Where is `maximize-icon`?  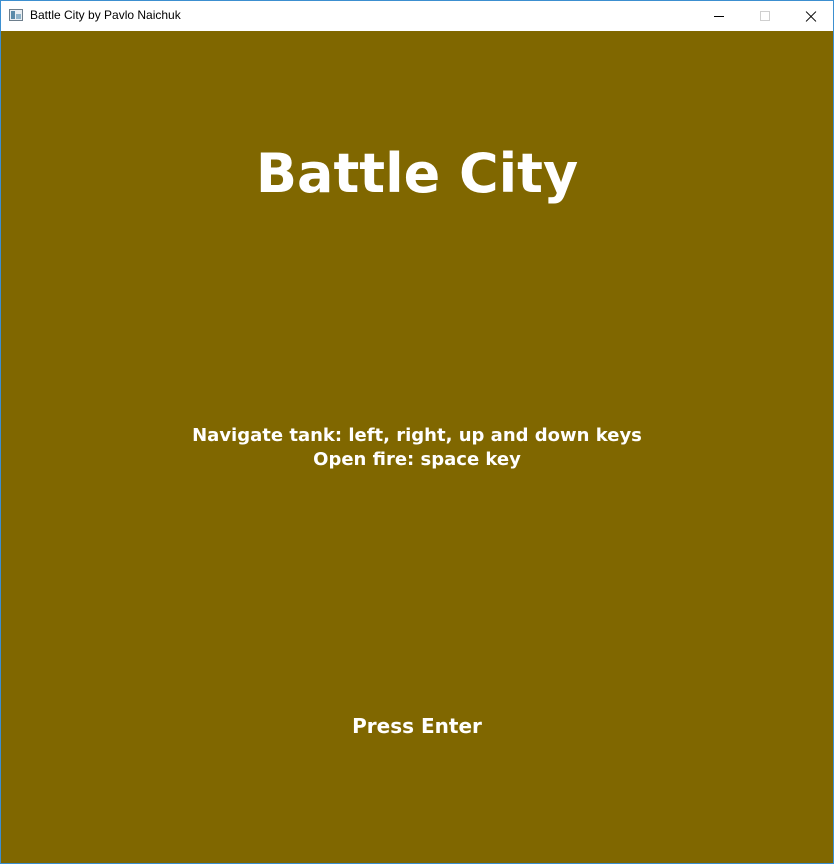
maximize-icon is located at coordinates (765, 16).